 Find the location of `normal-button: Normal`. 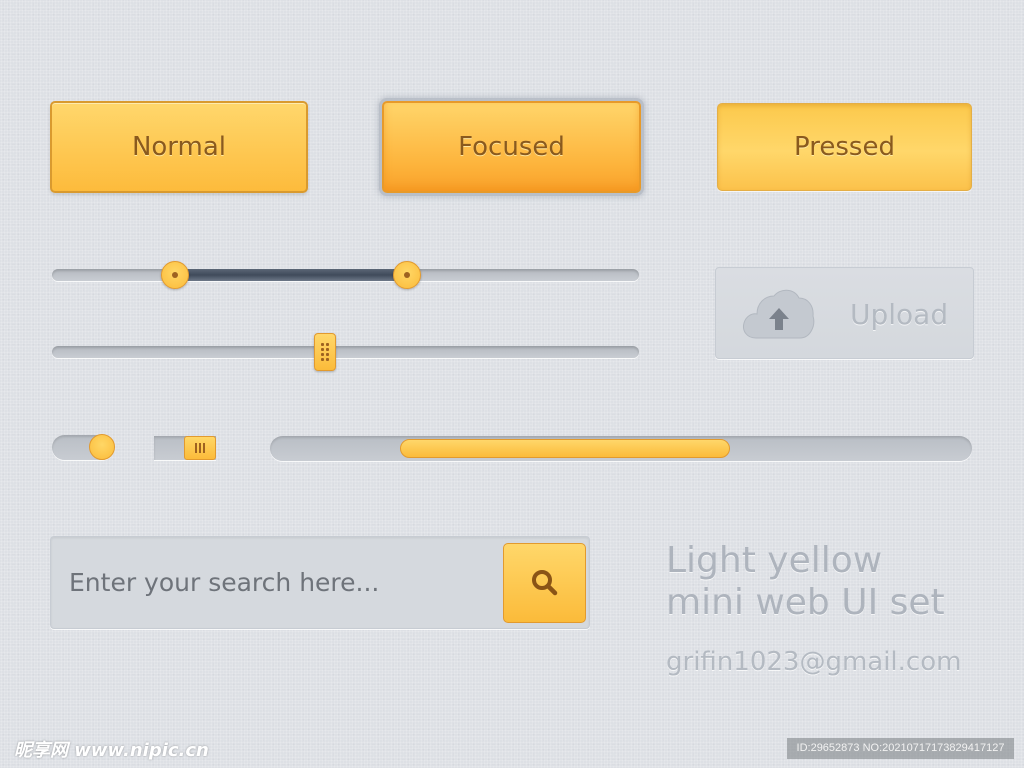

normal-button: Normal is located at coordinates (179, 147).